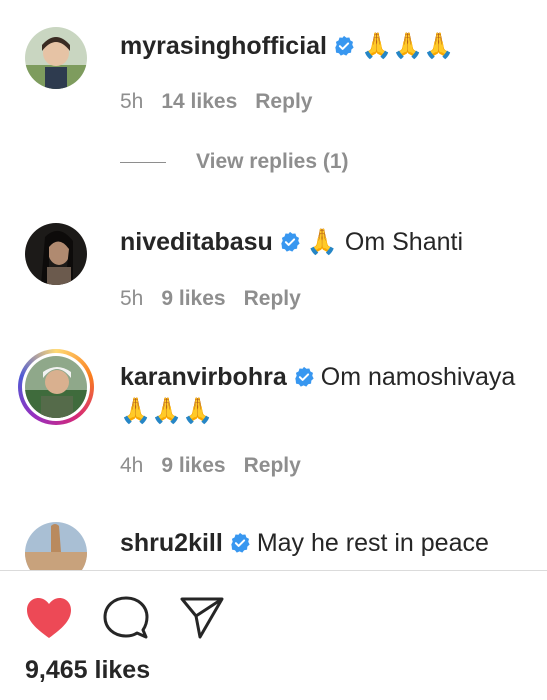 The height and width of the screenshot is (700, 547). Describe the element at coordinates (372, 543) in the screenshot. I see `comment-body: May he rest in peace` at that location.